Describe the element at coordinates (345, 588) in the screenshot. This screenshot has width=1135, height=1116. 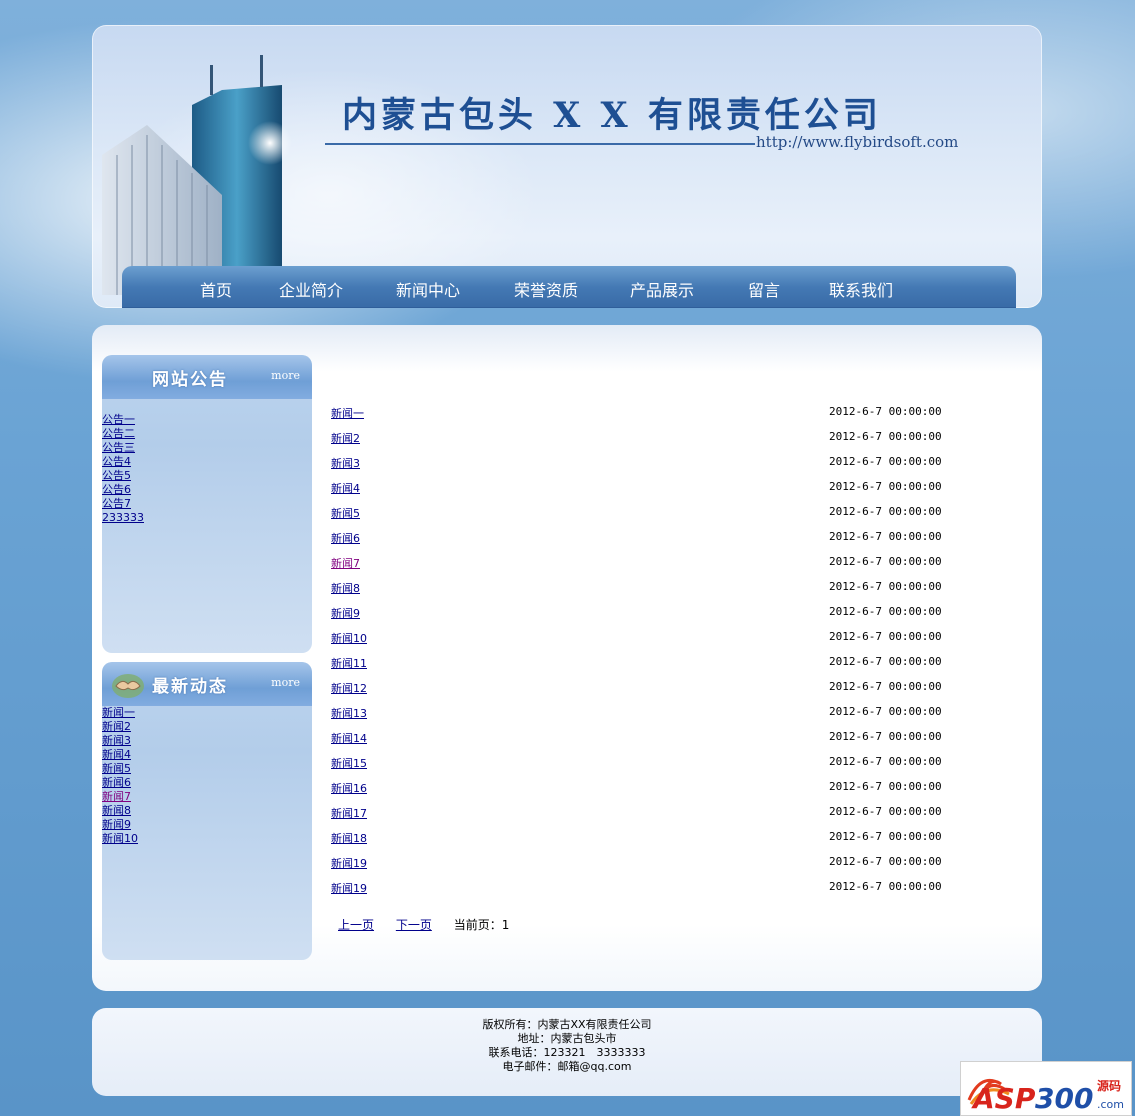
I see `news-title-link: 新闻8` at that location.